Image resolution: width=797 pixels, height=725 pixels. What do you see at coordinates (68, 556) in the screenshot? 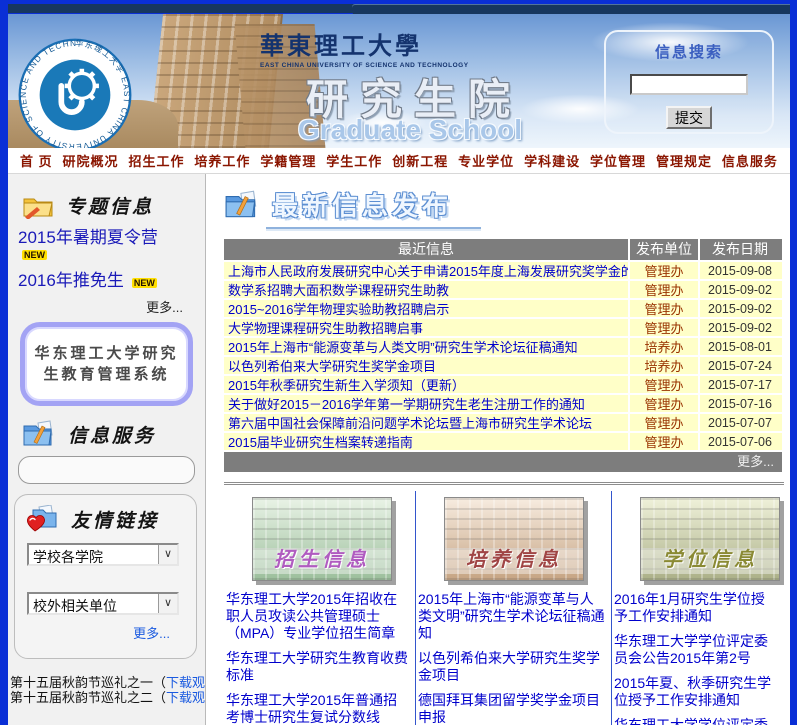
I see `select-value: 学校各学院` at bounding box center [68, 556].